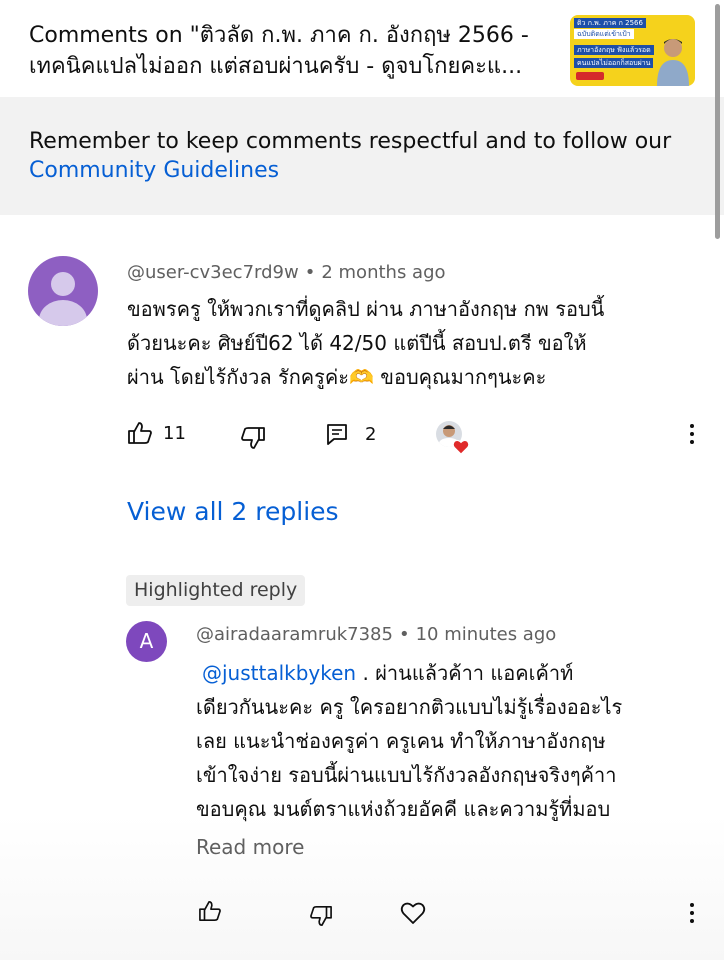 This screenshot has width=724, height=960. Describe the element at coordinates (371, 434) in the screenshot. I see `reply-count: 2` at that location.